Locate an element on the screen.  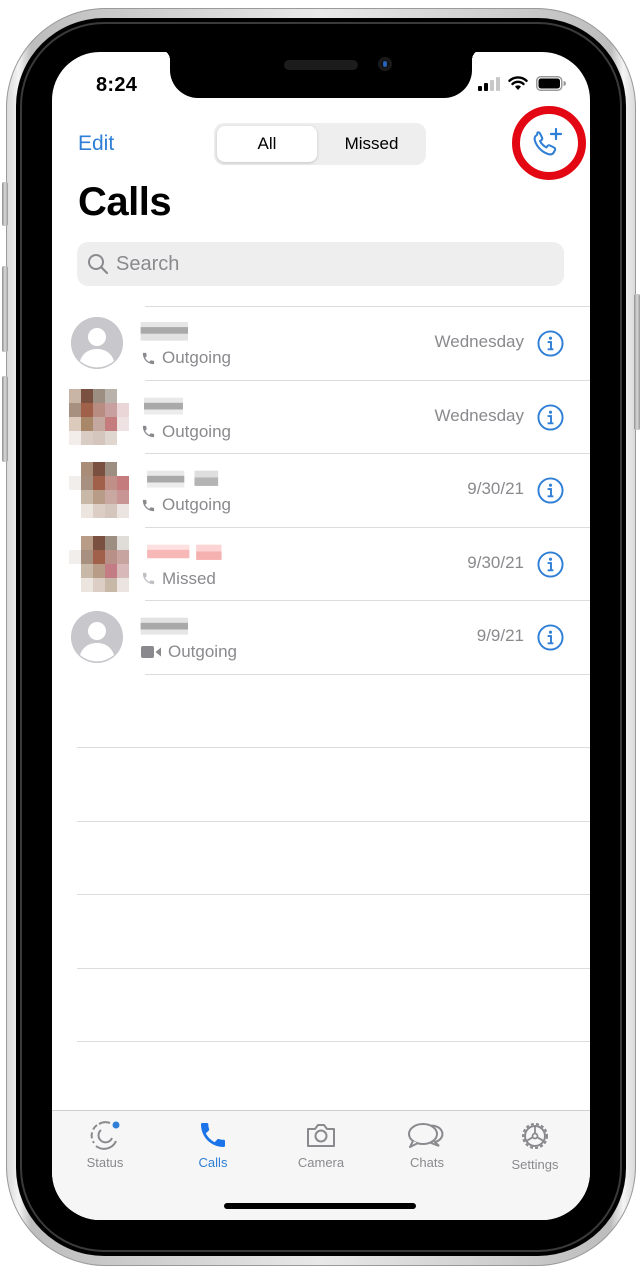
camera-icon is located at coordinates (321, 1135).